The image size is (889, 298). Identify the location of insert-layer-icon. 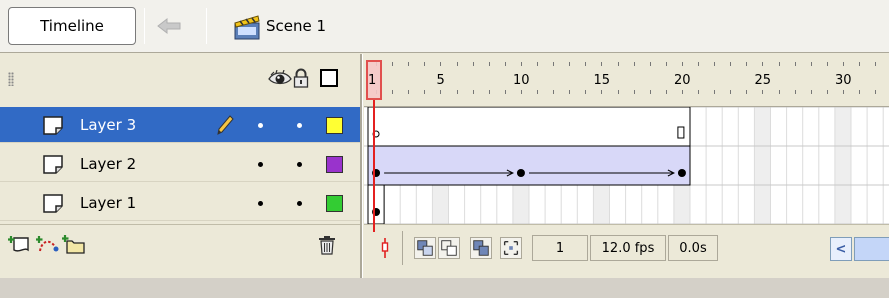
(20, 244).